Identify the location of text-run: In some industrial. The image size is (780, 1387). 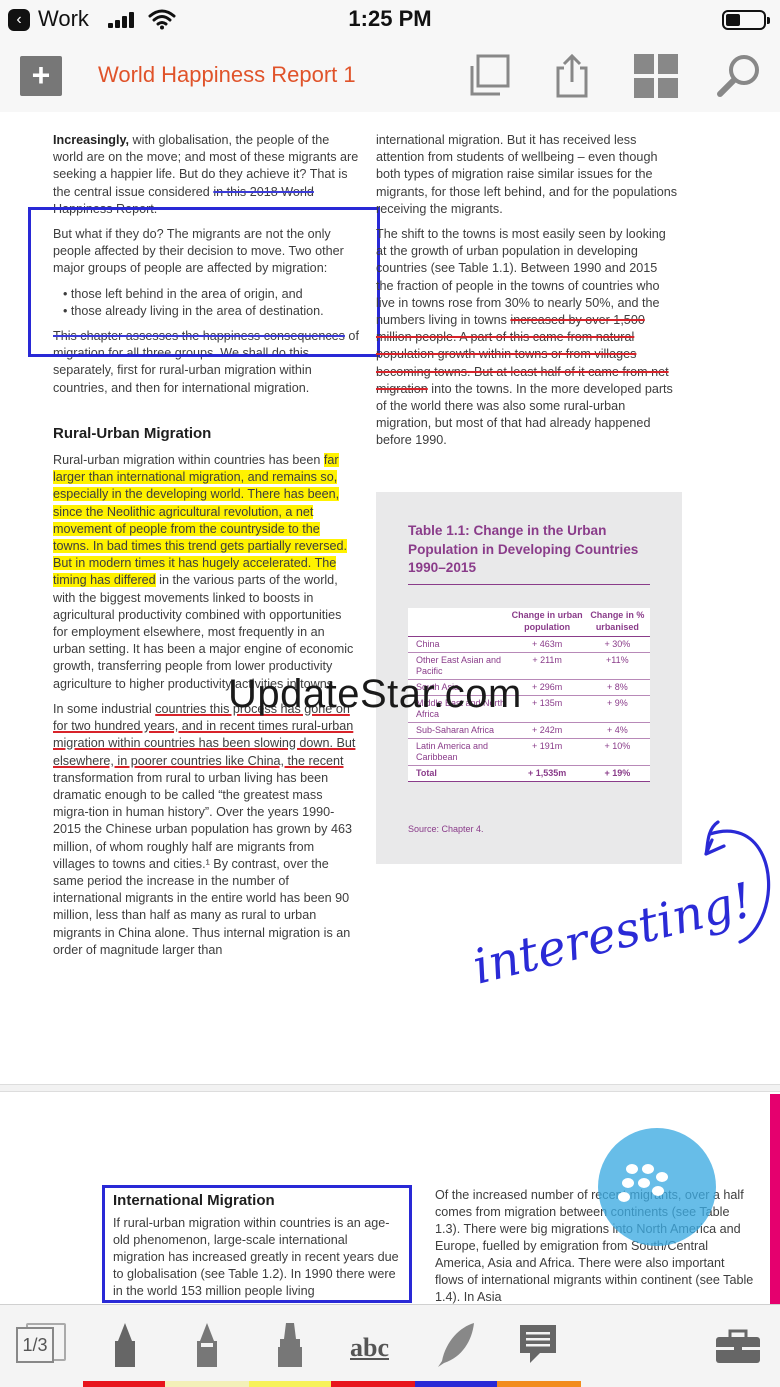
(104, 708).